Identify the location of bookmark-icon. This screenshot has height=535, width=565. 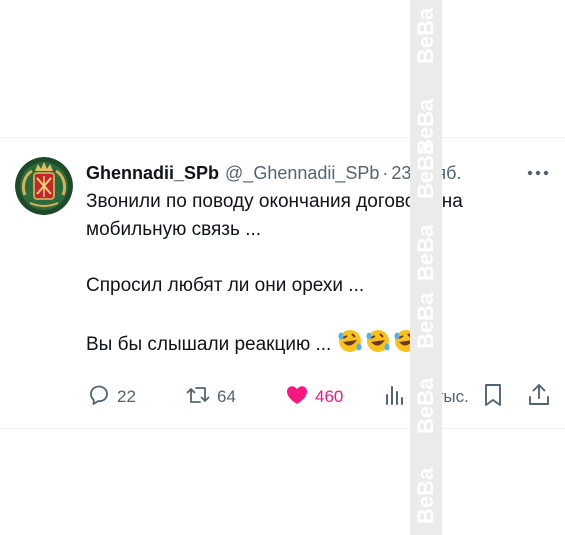
(493, 397).